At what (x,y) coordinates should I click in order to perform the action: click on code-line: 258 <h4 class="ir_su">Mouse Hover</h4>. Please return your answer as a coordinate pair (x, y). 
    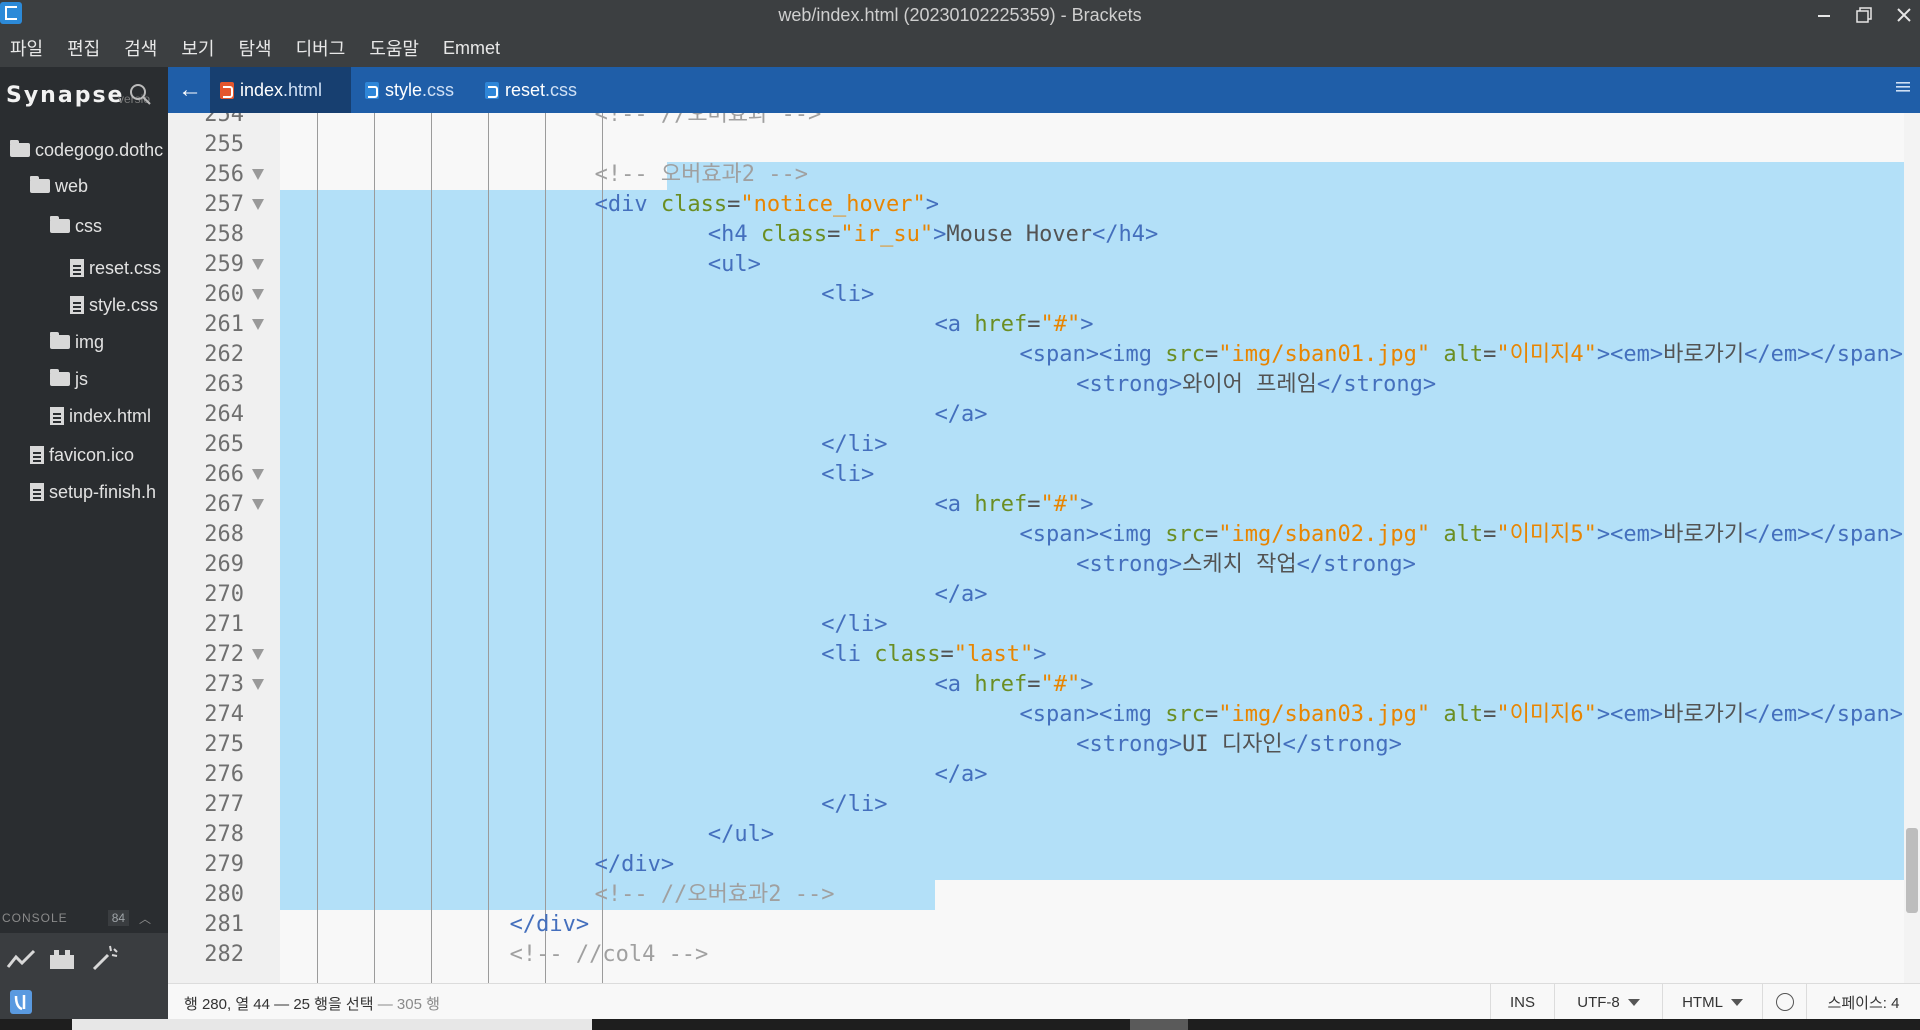
    Looking at the image, I should click on (1044, 235).